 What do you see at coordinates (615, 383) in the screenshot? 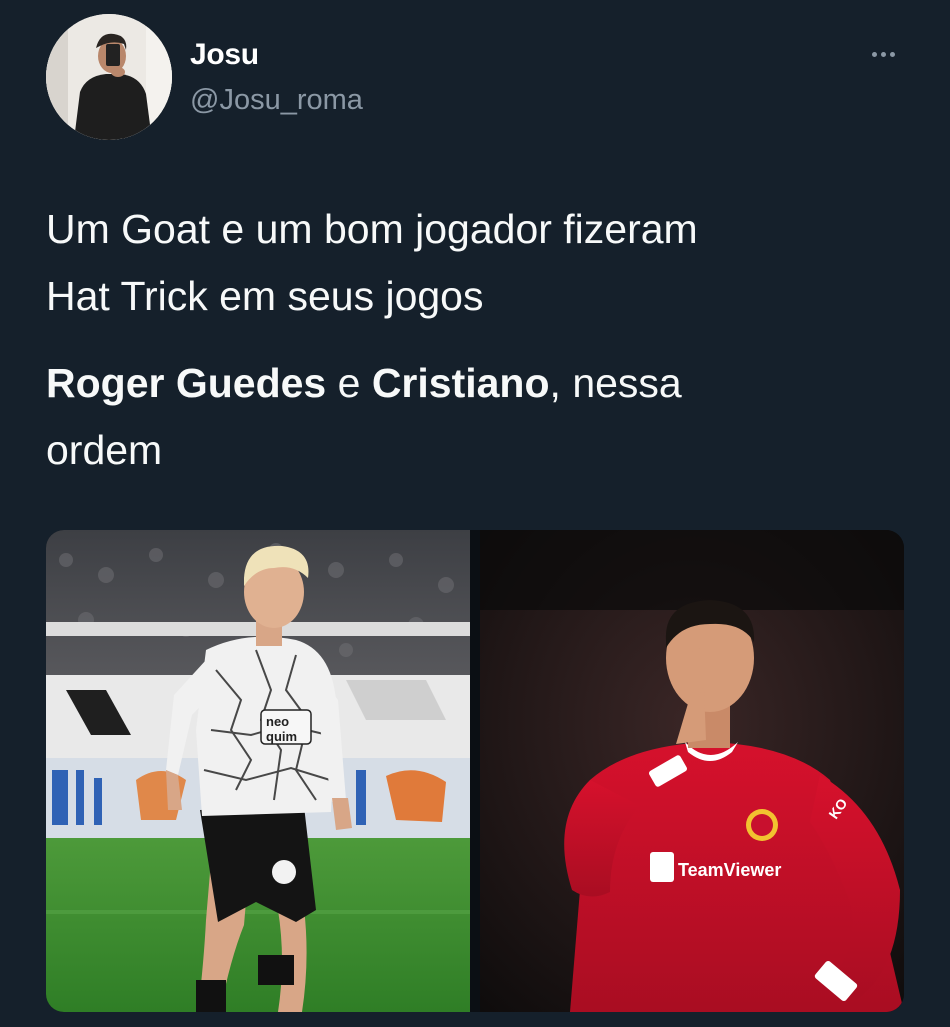
I see `trailing-text: , nessa` at bounding box center [615, 383].